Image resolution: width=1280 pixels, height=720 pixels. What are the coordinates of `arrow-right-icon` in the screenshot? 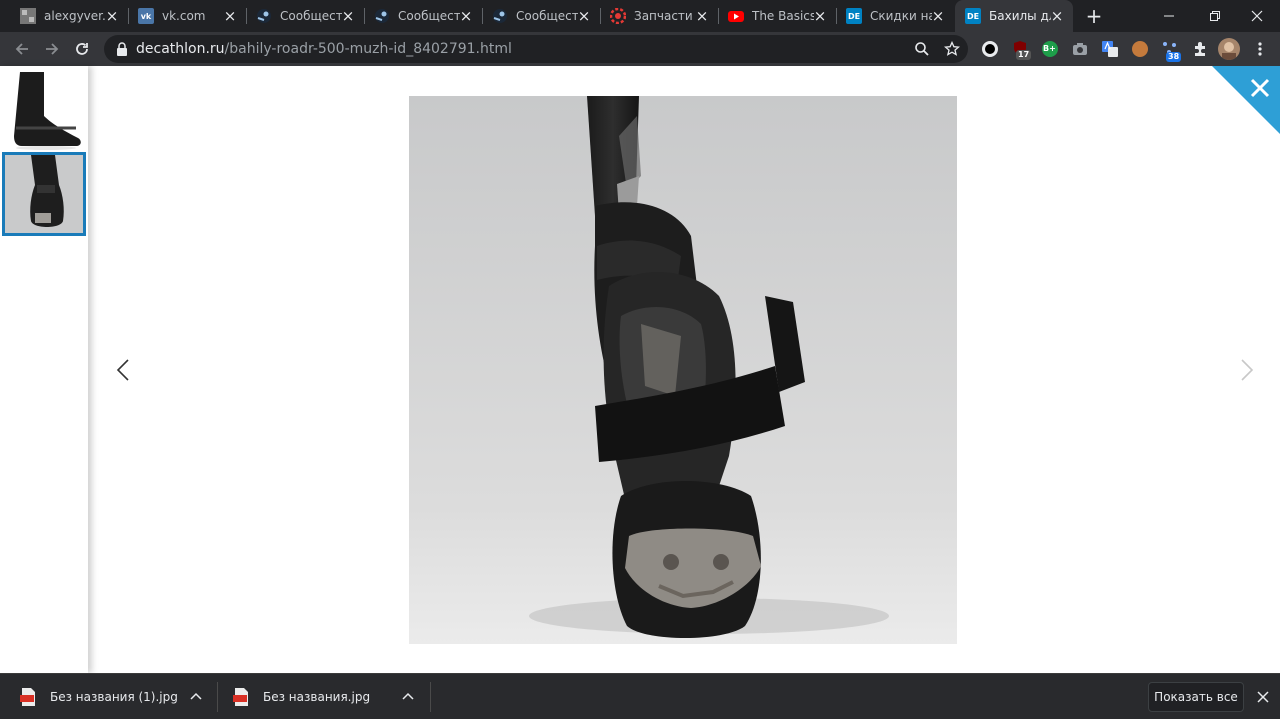 It's located at (52, 49).